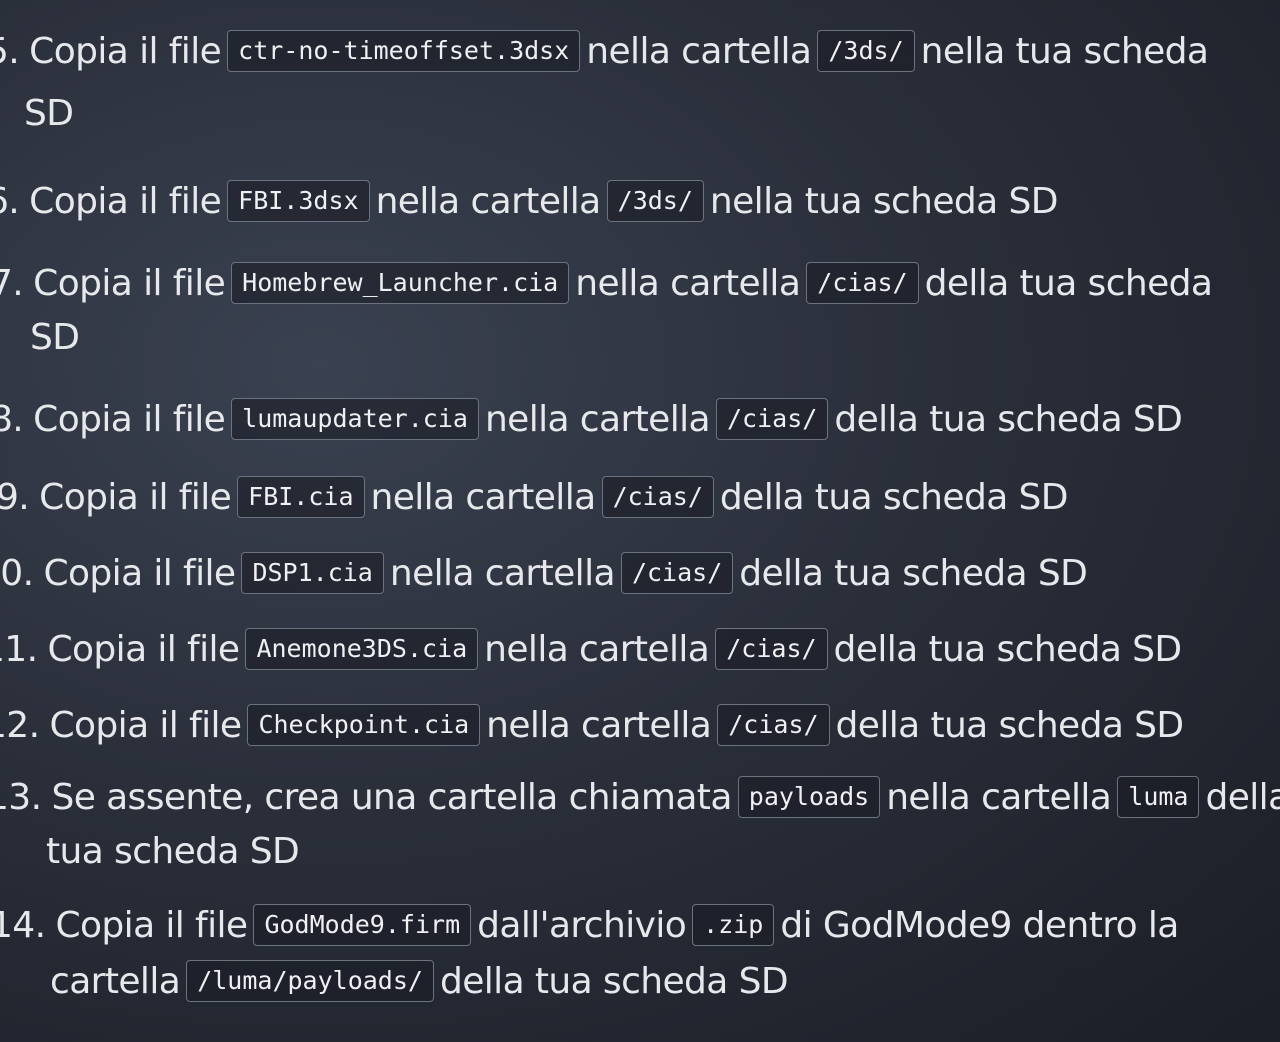  I want to click on file-name: Anemone3DS.cia, so click(362, 649).